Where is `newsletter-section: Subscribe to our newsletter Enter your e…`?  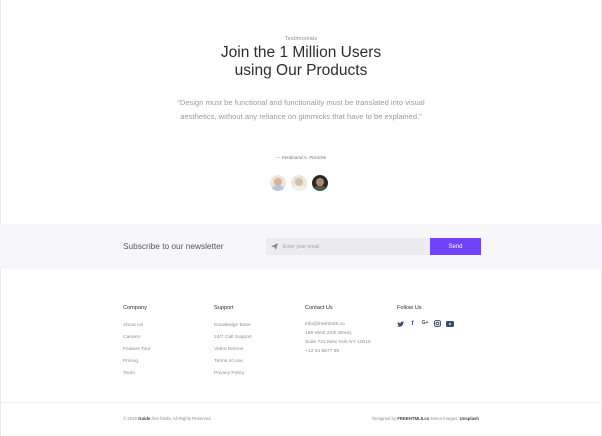 newsletter-section: Subscribe to our newsletter Enter your e… is located at coordinates (301, 246).